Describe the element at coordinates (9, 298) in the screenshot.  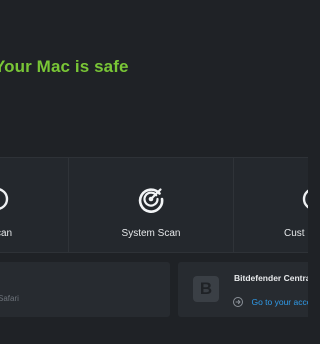
I see `safari-card-subtitle: Safari` at that location.